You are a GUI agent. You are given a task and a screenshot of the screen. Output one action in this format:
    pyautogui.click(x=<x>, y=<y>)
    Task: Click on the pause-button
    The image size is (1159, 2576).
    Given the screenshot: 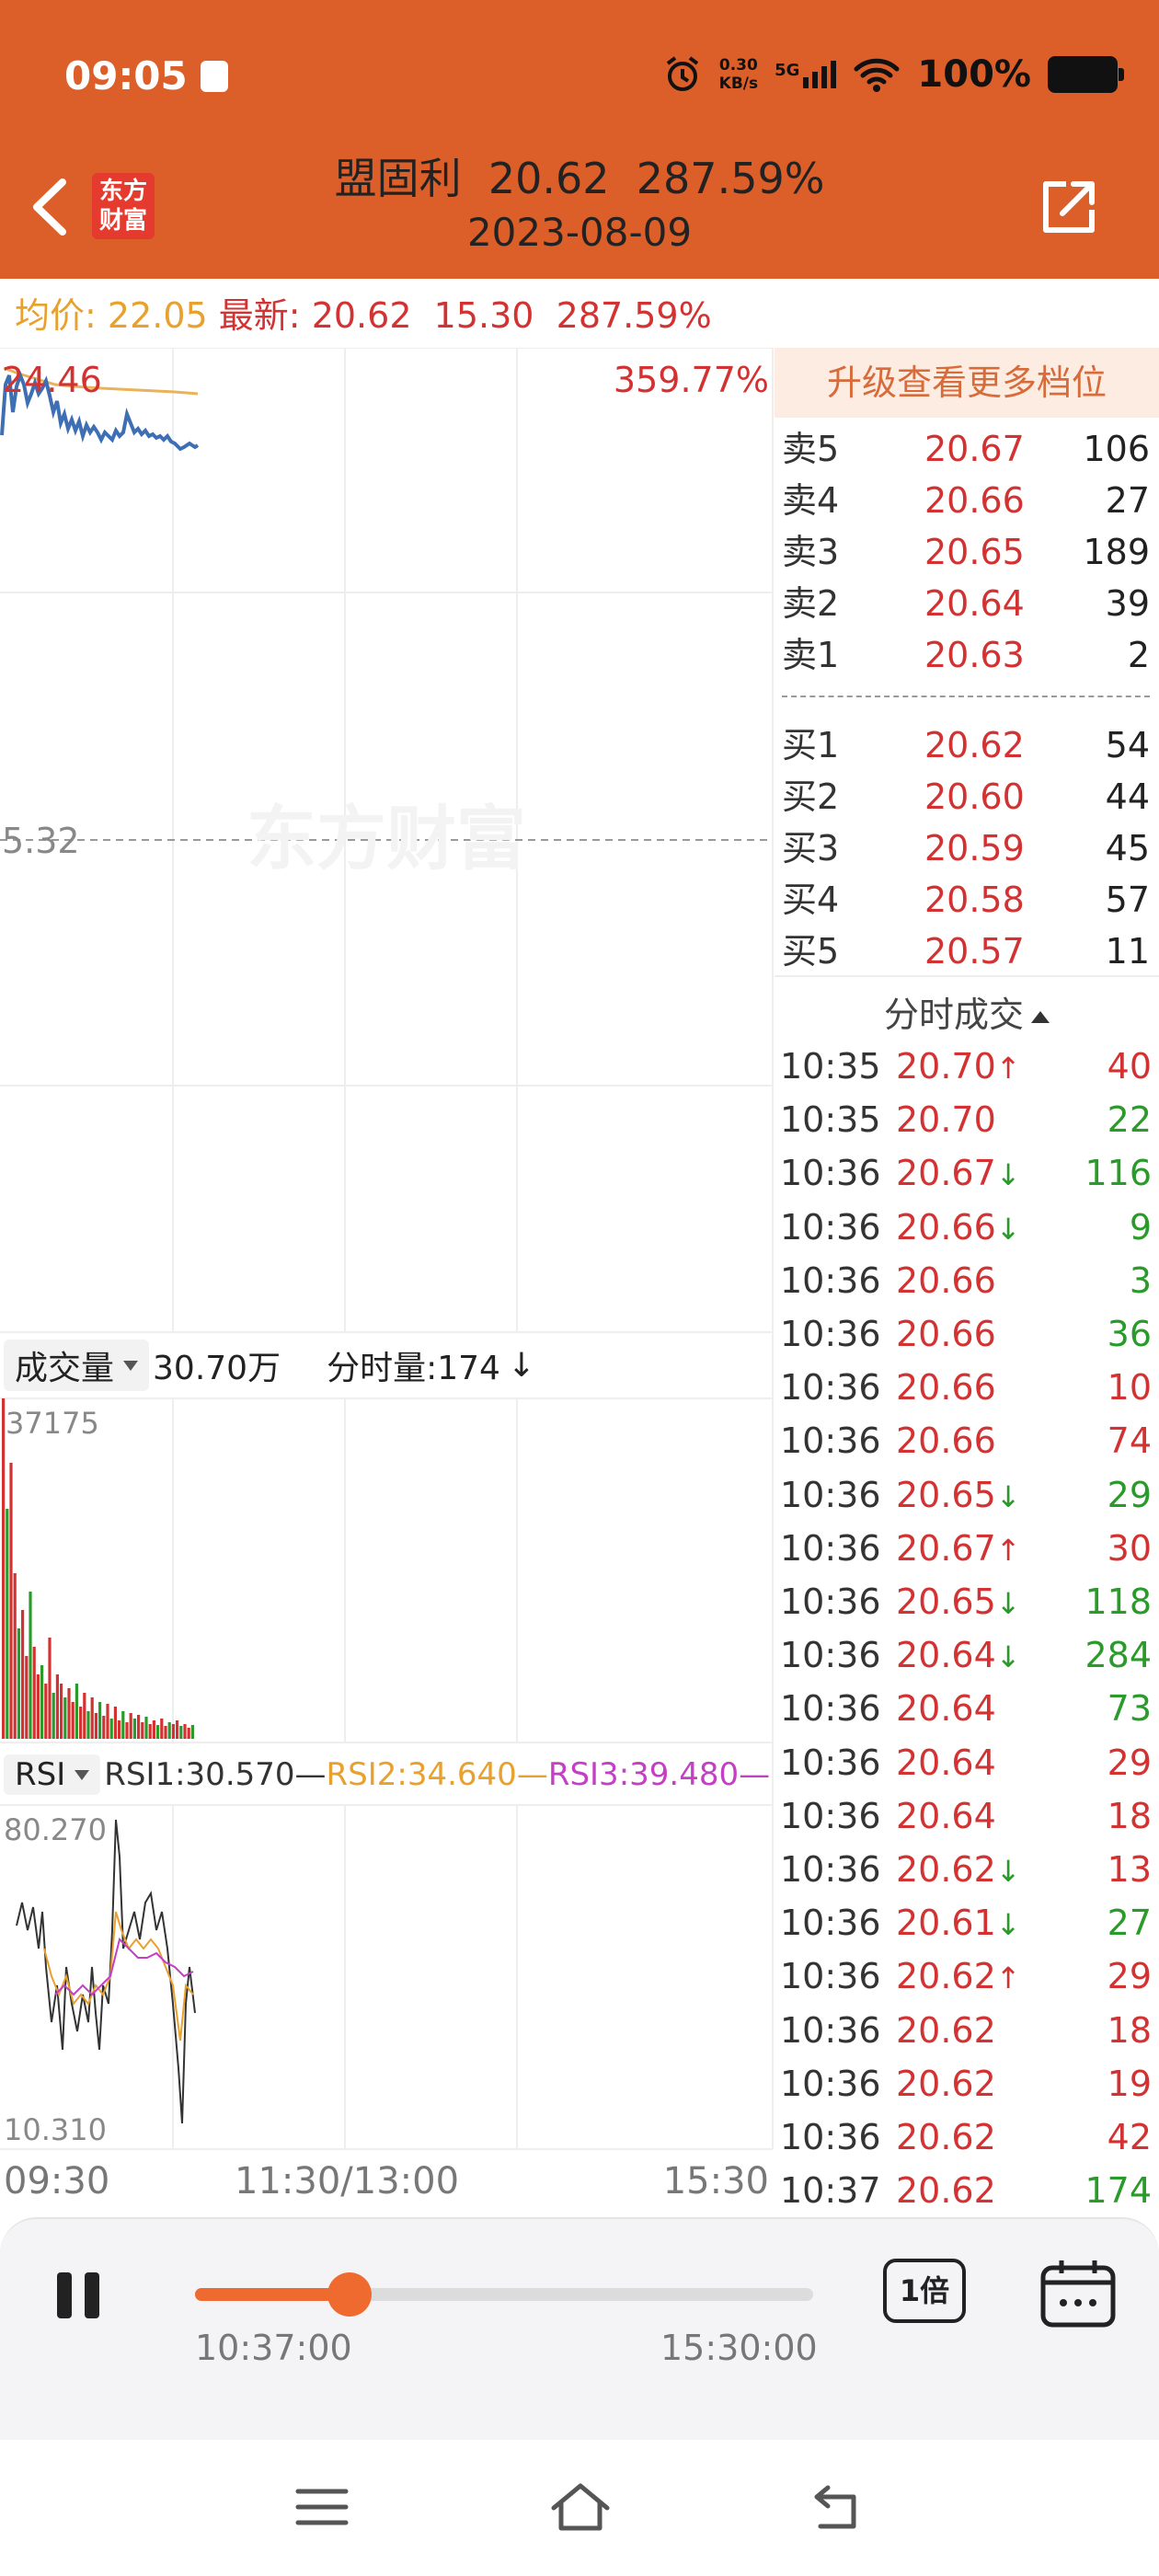 What is the action you would take?
    pyautogui.click(x=83, y=2295)
    